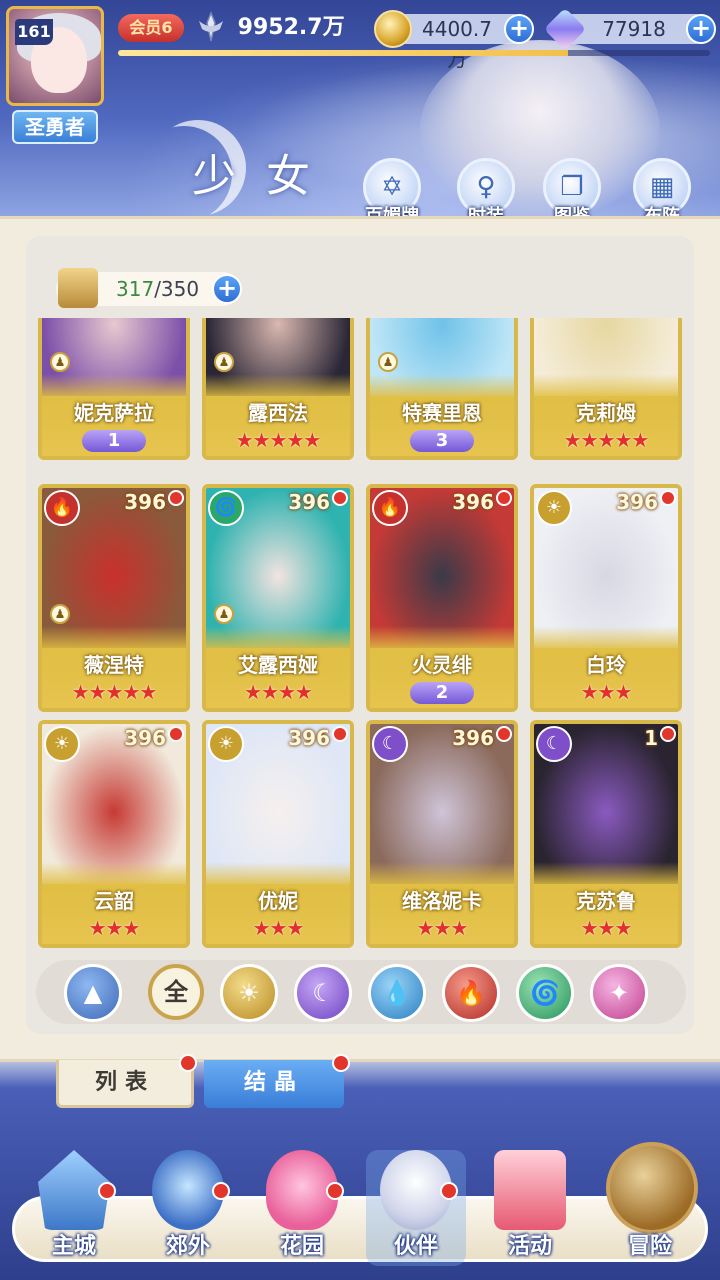  I want to click on filter-star-button: ✦, so click(619, 993).